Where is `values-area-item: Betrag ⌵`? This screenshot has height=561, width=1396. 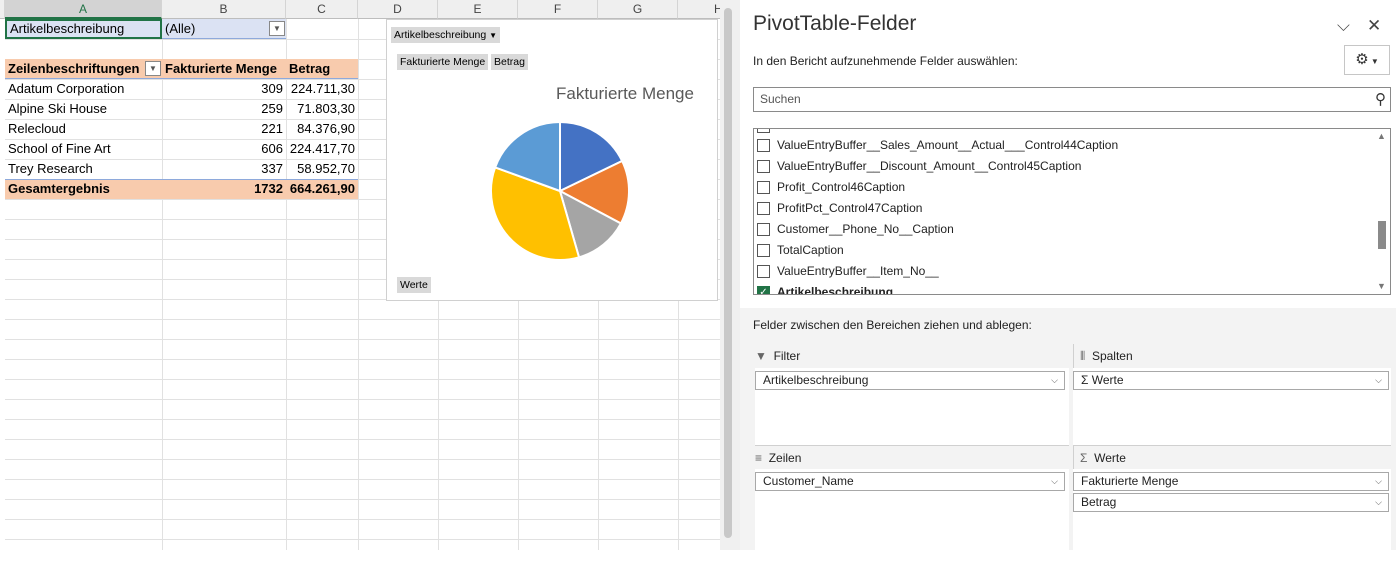 values-area-item: Betrag ⌵ is located at coordinates (1231, 502).